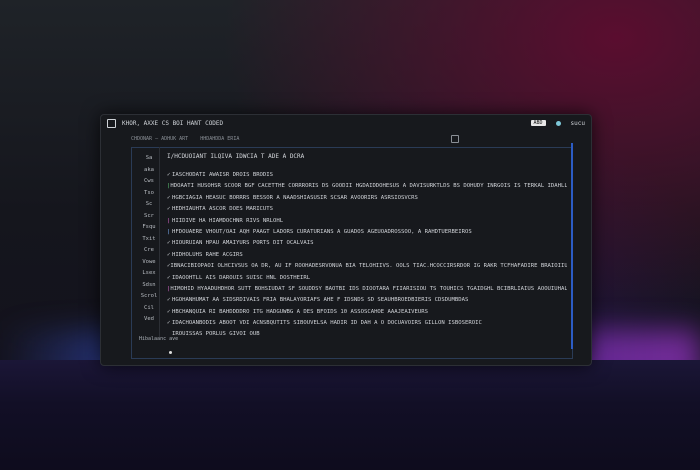 The width and height of the screenshot is (700, 470). Describe the element at coordinates (111, 123) in the screenshot. I see `app-icon` at that location.